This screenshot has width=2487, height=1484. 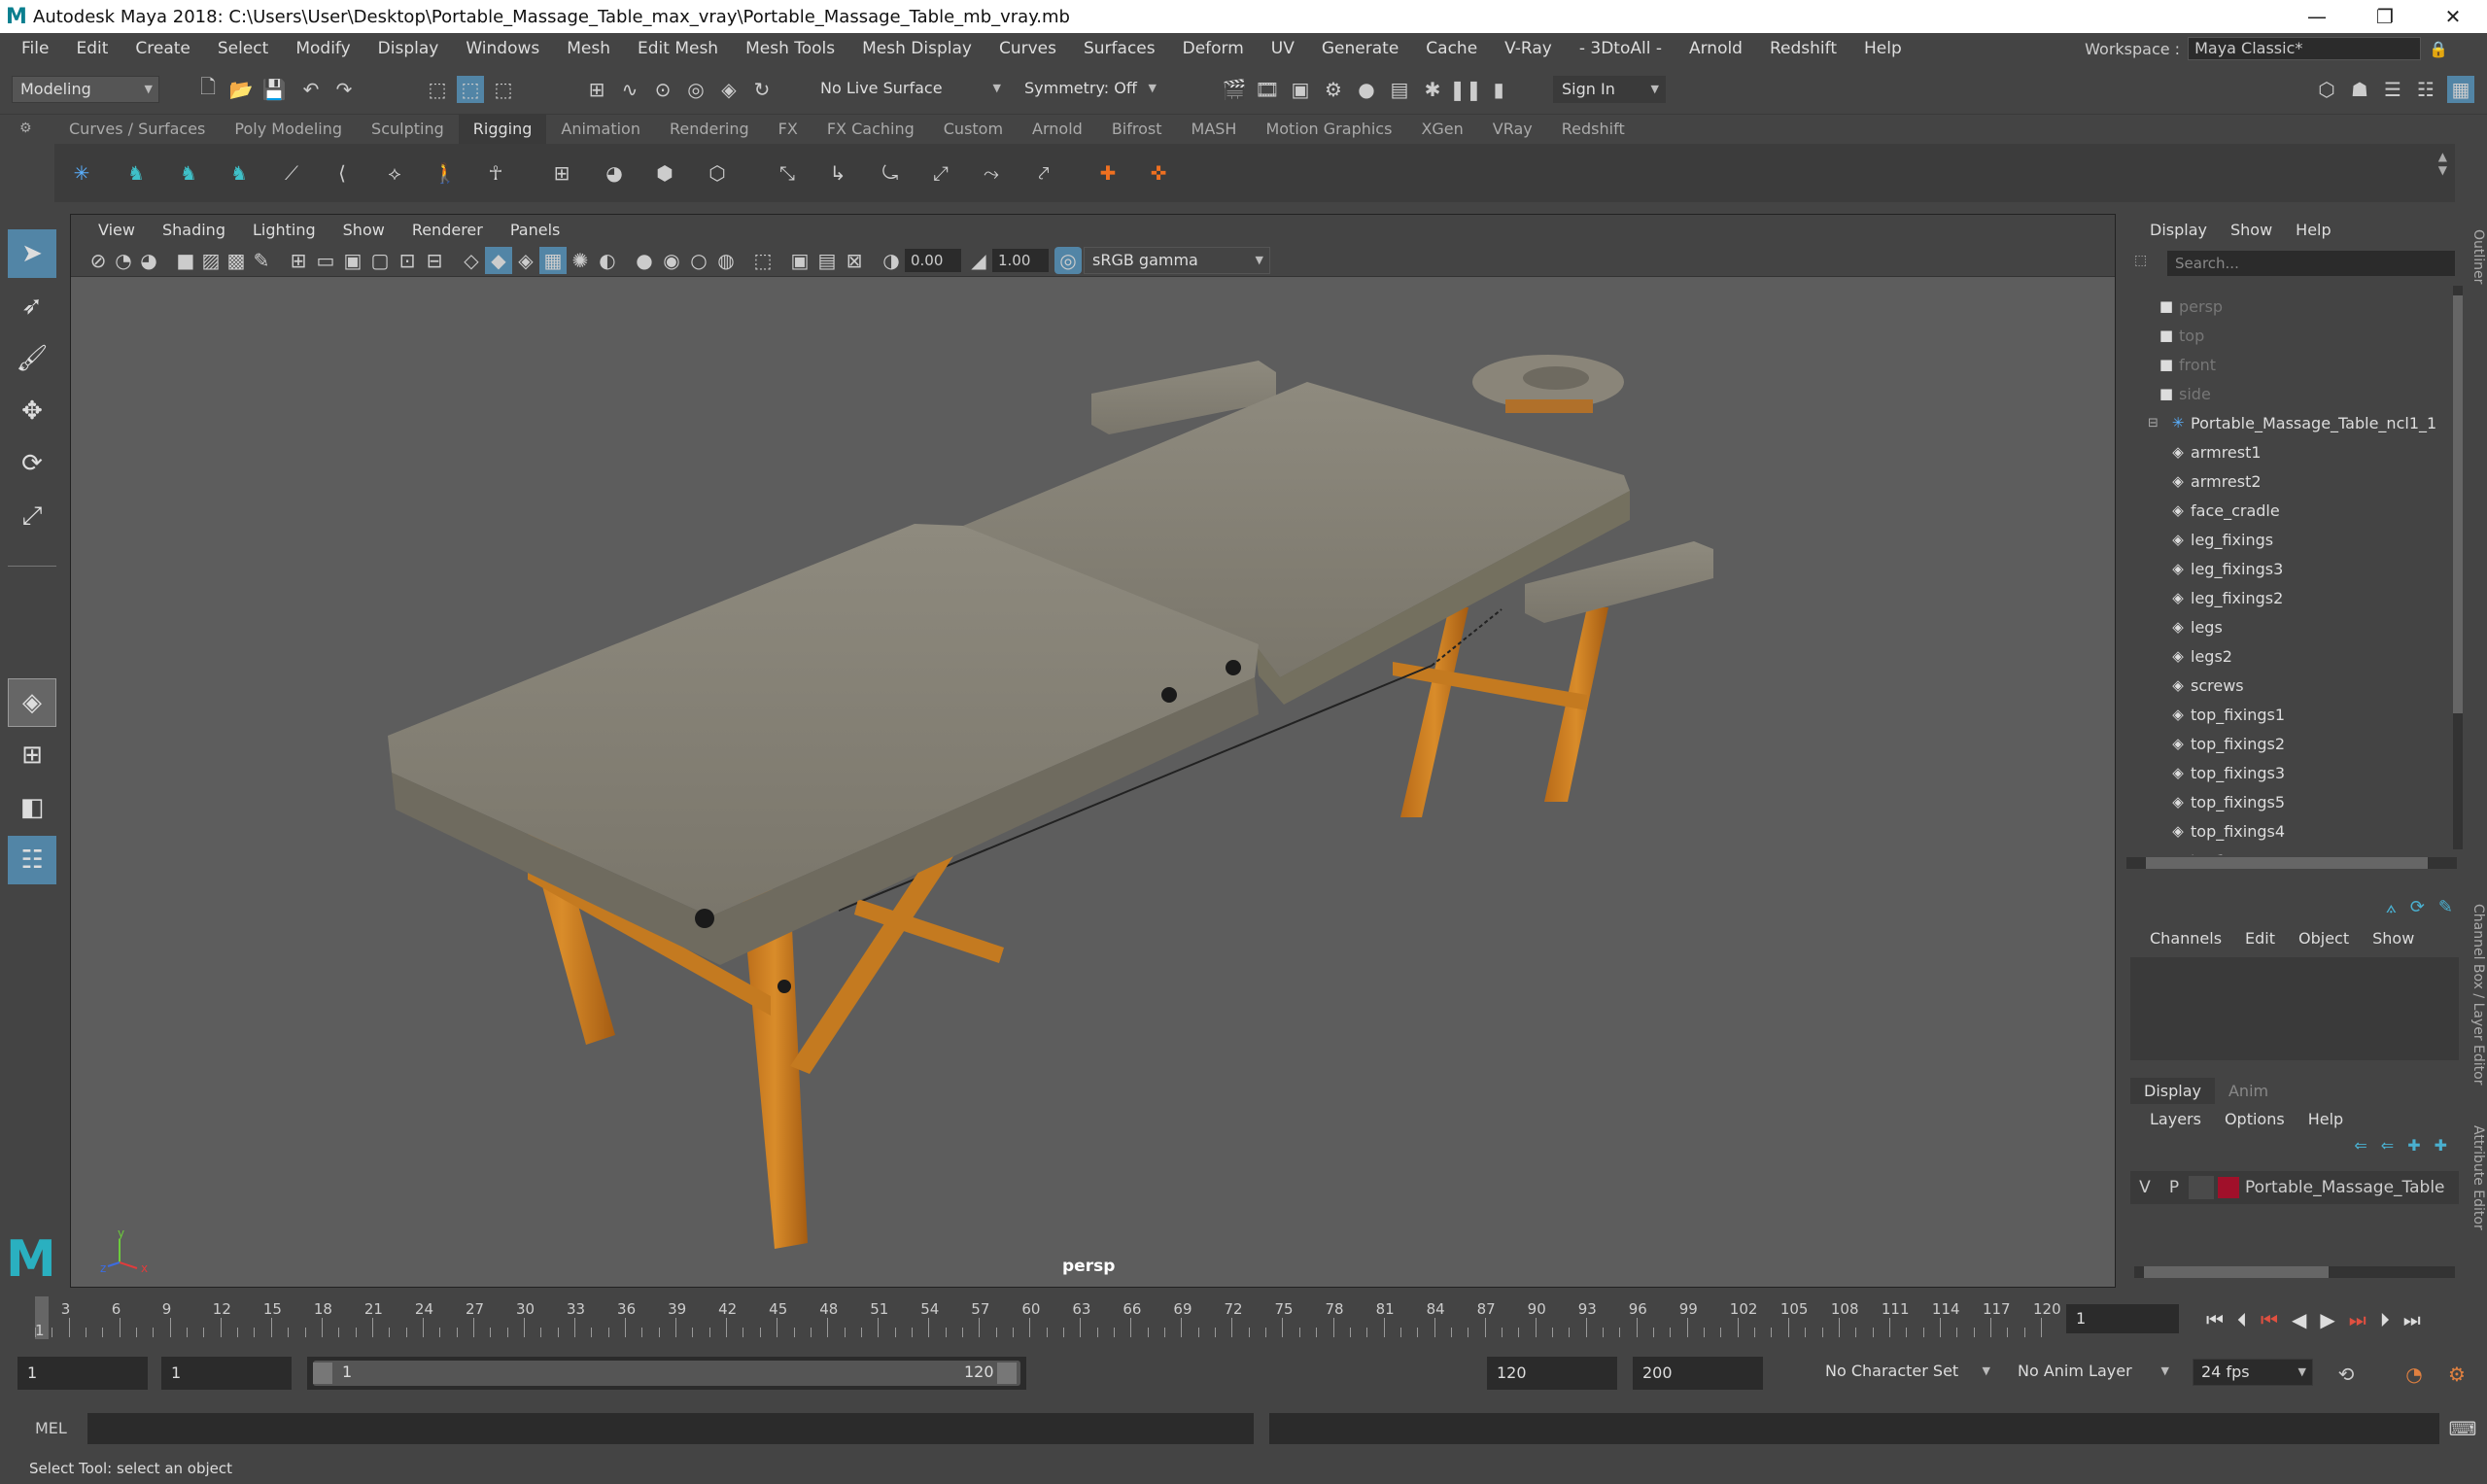 What do you see at coordinates (1593, 129) in the screenshot?
I see `shelf-tab-redshift: Redshift` at bounding box center [1593, 129].